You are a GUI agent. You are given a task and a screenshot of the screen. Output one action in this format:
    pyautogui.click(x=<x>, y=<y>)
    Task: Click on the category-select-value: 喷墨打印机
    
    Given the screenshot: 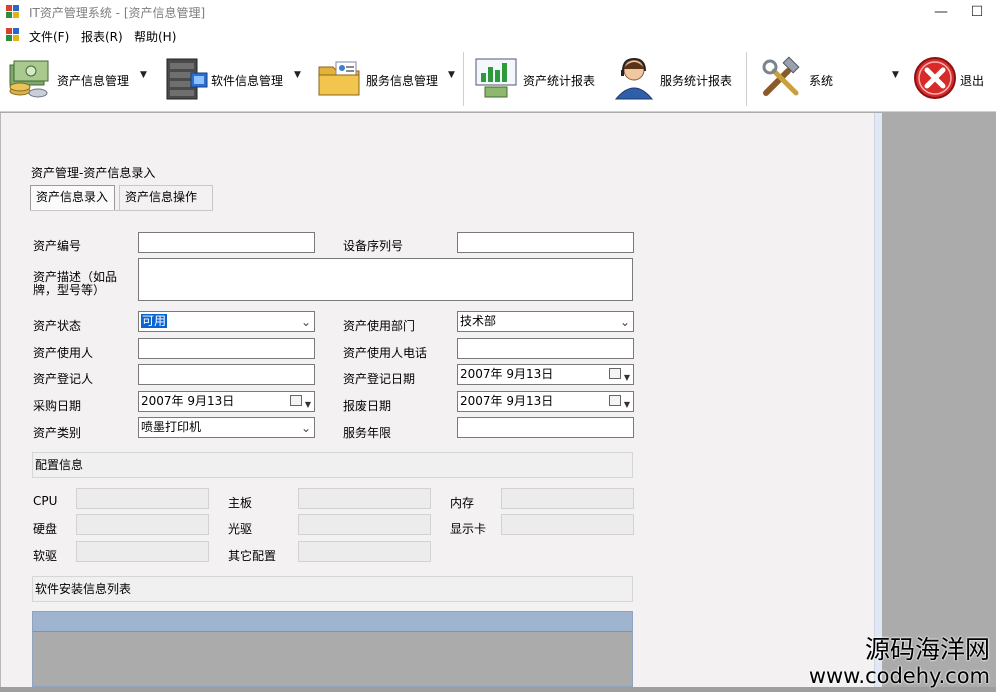 What is the action you would take?
    pyautogui.click(x=171, y=427)
    